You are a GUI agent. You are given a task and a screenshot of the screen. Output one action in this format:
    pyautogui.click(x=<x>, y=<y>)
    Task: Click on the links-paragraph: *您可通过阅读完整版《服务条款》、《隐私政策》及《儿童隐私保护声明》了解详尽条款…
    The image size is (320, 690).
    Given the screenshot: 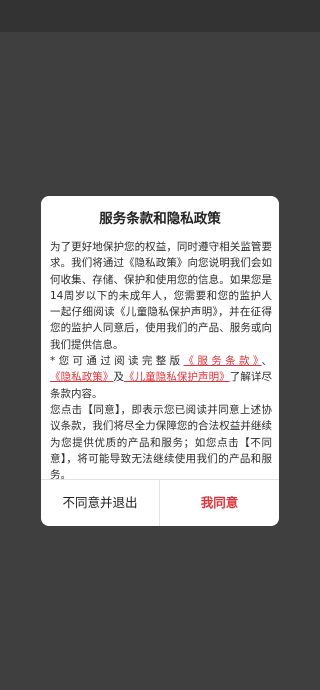 What is the action you would take?
    pyautogui.click(x=161, y=377)
    